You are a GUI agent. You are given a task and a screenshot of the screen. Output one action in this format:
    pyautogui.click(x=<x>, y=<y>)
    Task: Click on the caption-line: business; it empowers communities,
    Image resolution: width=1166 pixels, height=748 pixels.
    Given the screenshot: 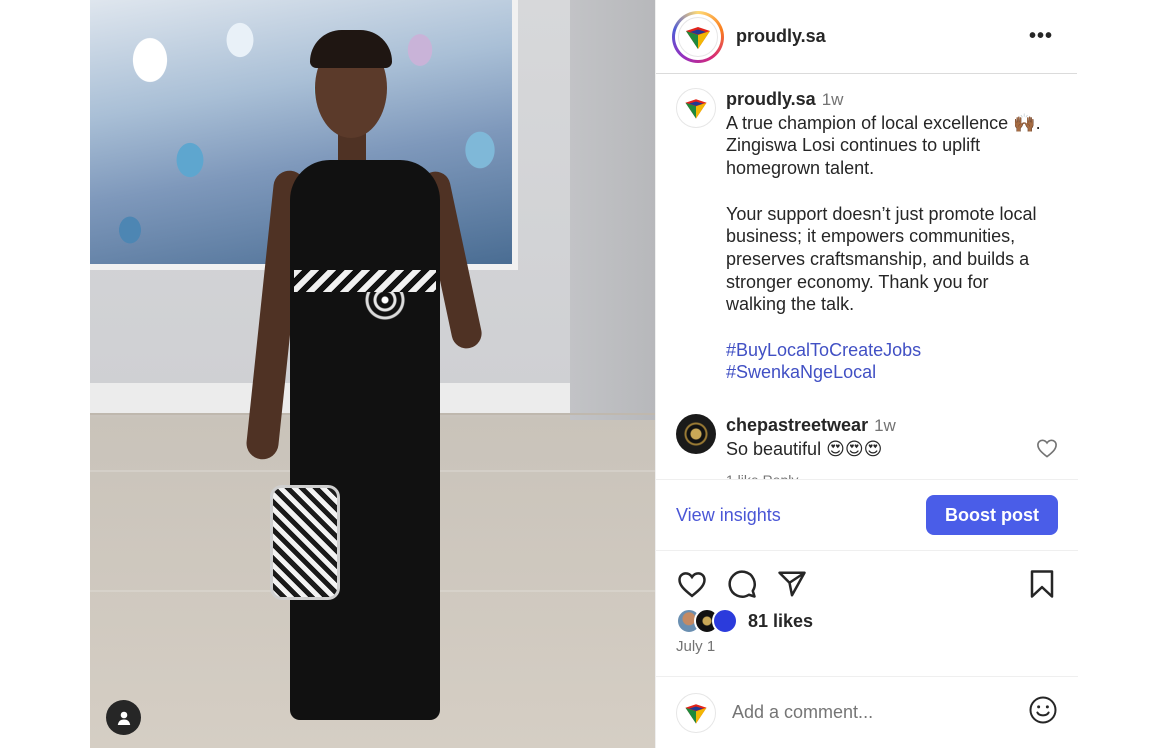 What is the action you would take?
    pyautogui.click(x=871, y=236)
    